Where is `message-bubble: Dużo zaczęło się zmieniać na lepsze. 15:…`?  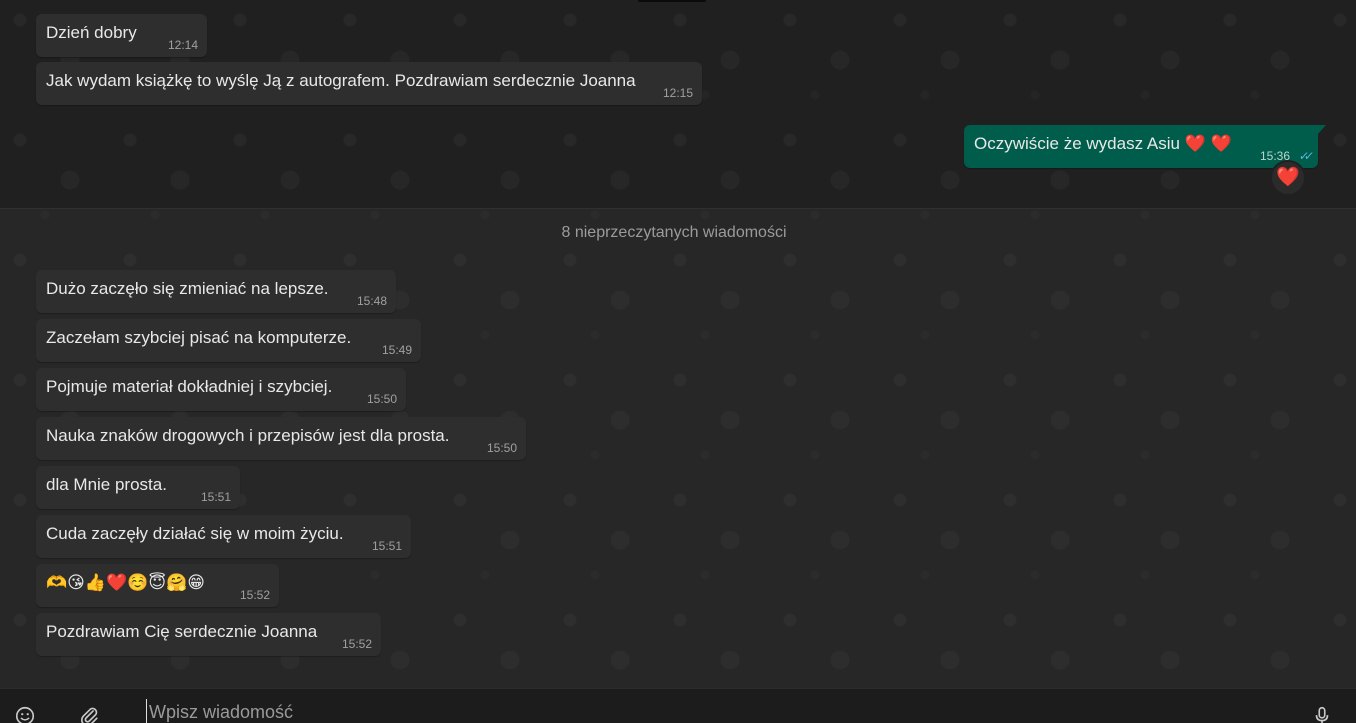 message-bubble: Dużo zaczęło się zmieniać na lepsze. 15:… is located at coordinates (216, 291).